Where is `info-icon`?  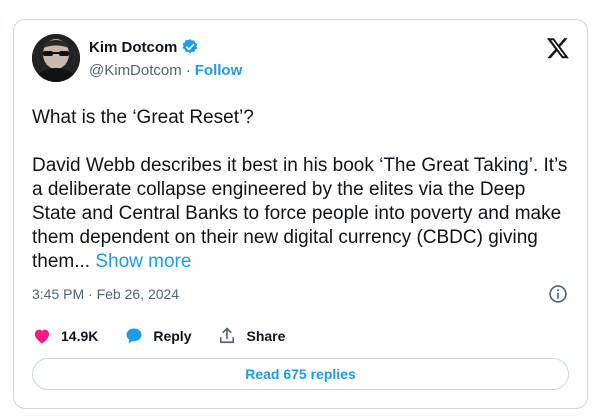
info-icon is located at coordinates (558, 294).